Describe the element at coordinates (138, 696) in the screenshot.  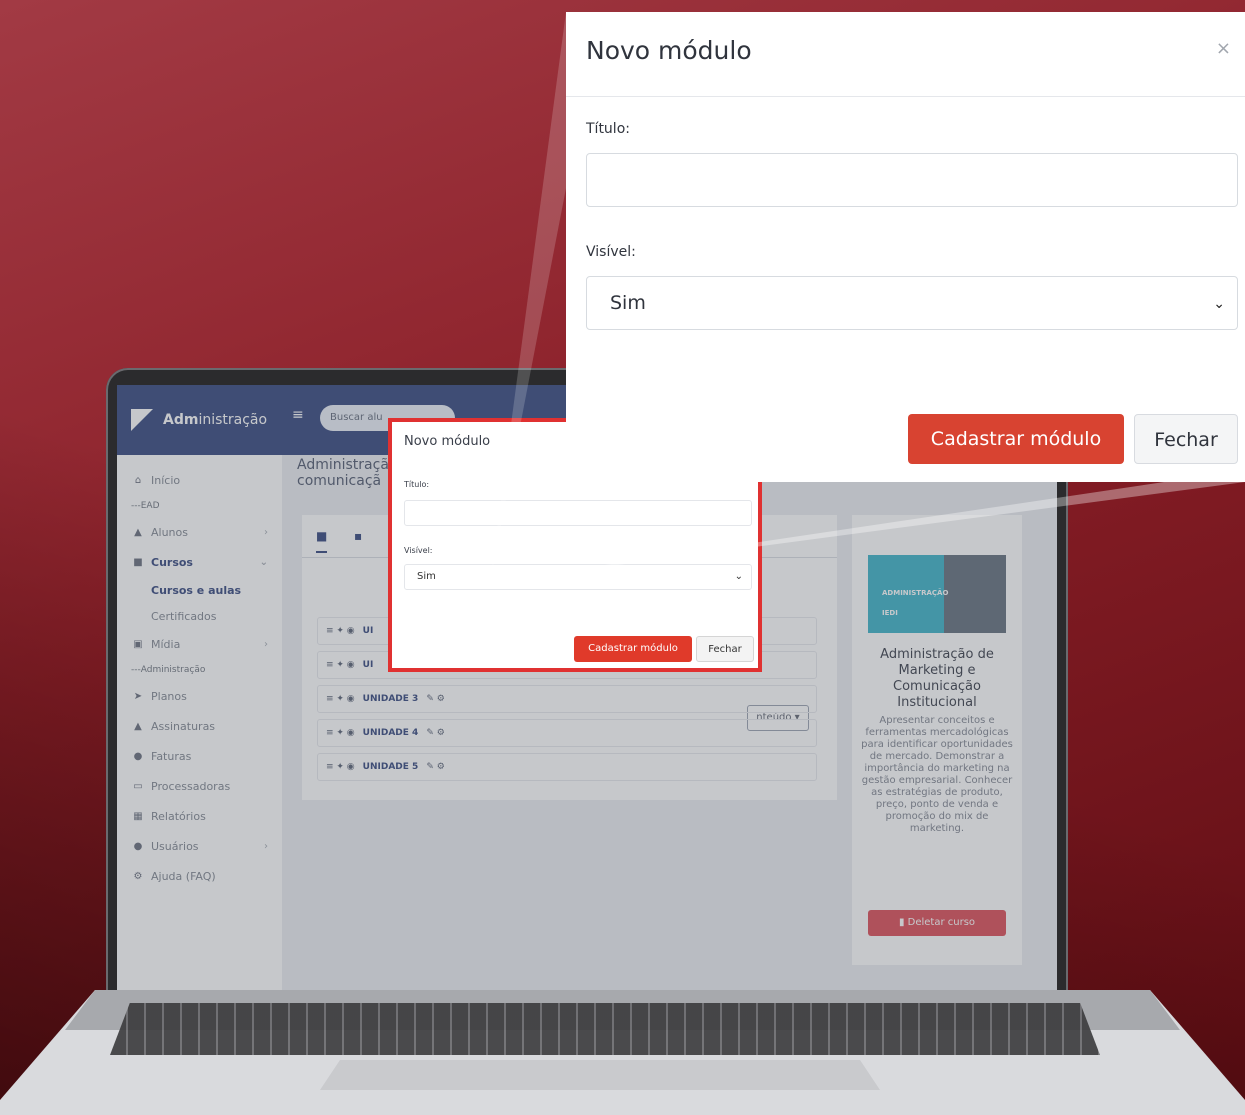
I see `paper-plane-icon: ➤` at that location.